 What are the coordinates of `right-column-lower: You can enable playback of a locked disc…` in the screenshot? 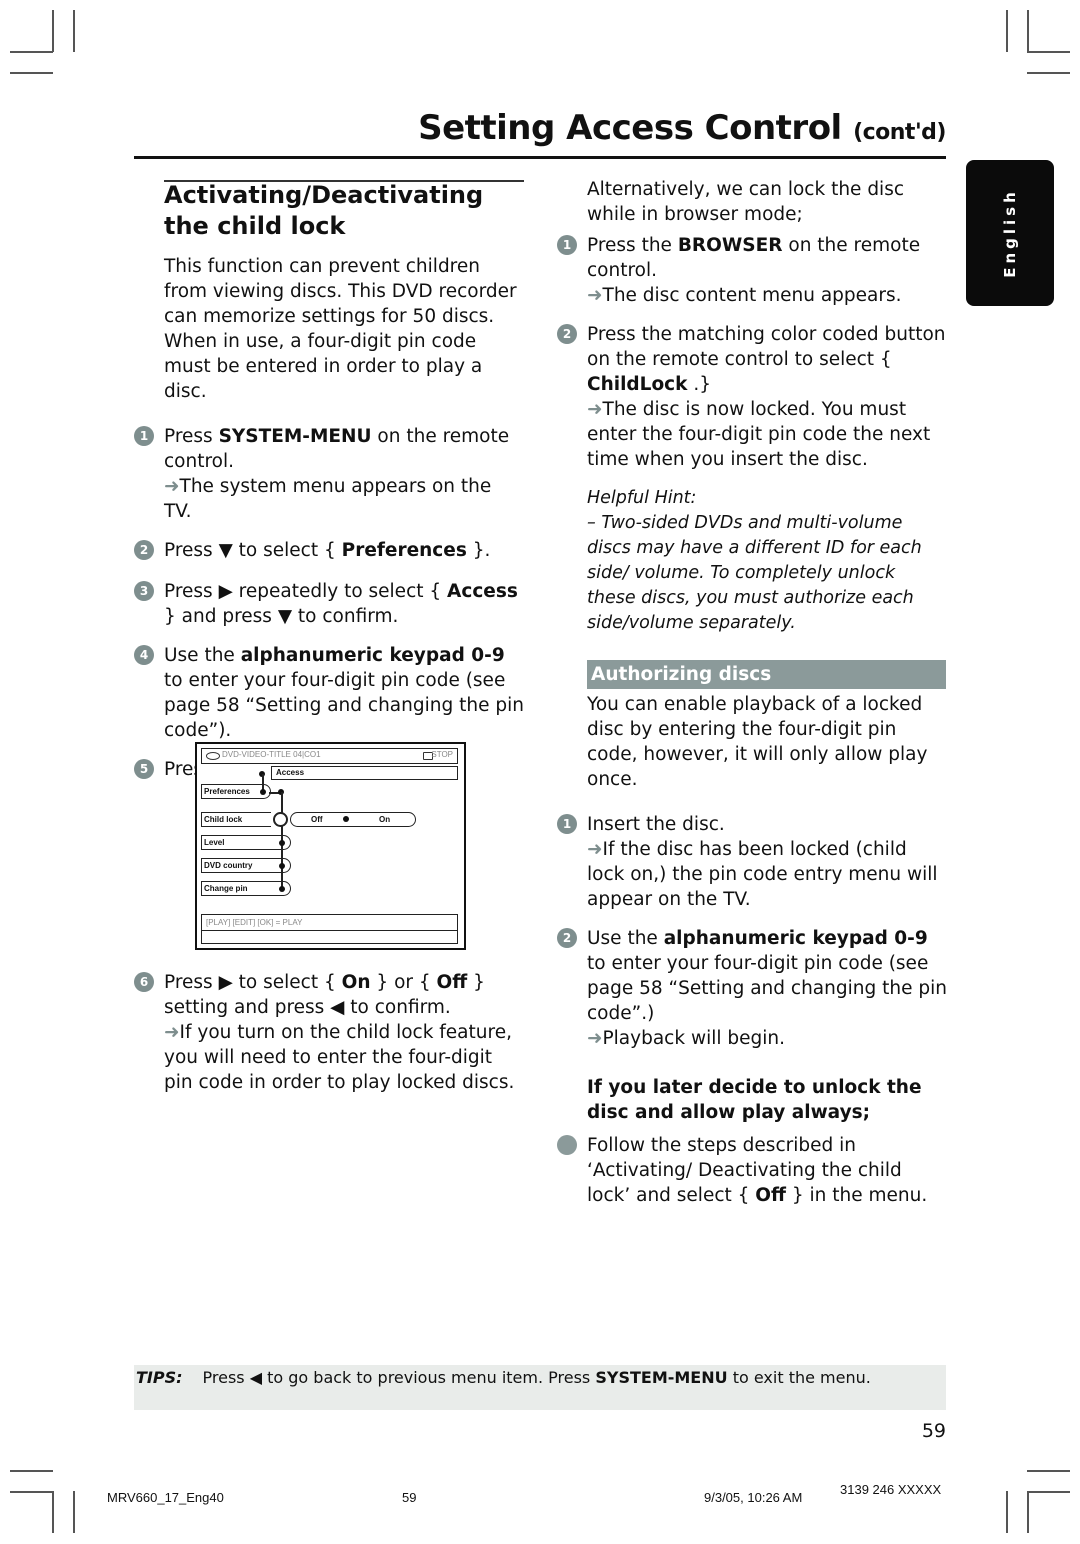 It's located at (752, 950).